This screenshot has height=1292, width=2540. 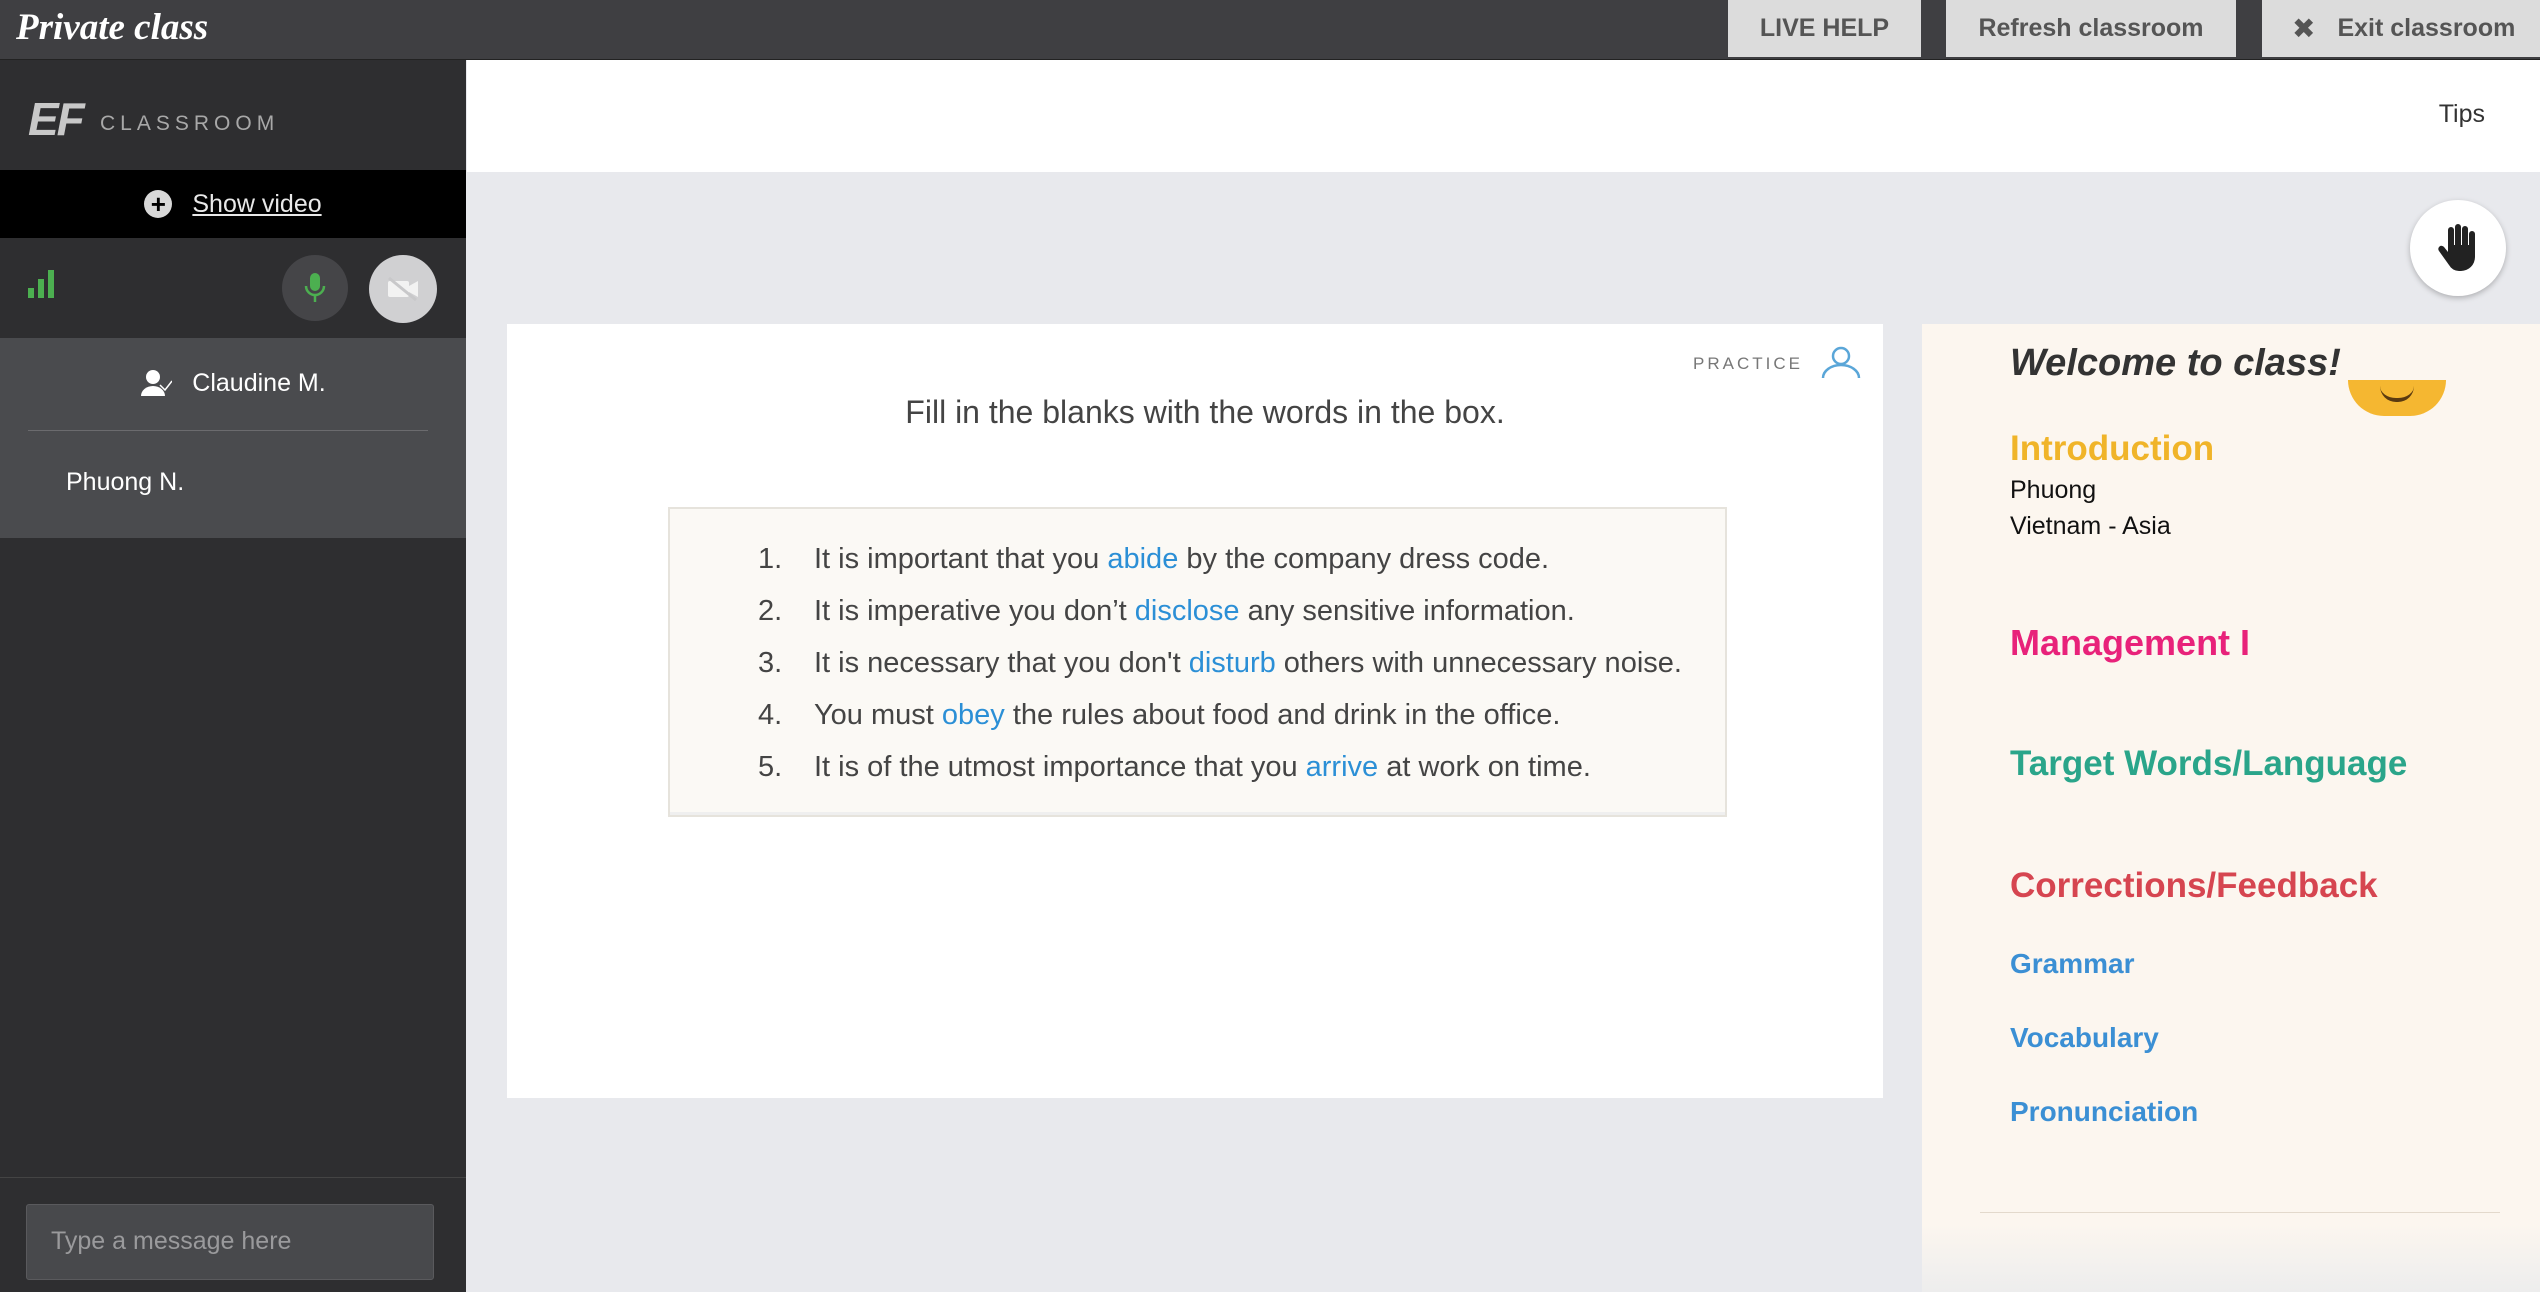 What do you see at coordinates (1187, 611) in the screenshot?
I see `answer-word: disclose` at bounding box center [1187, 611].